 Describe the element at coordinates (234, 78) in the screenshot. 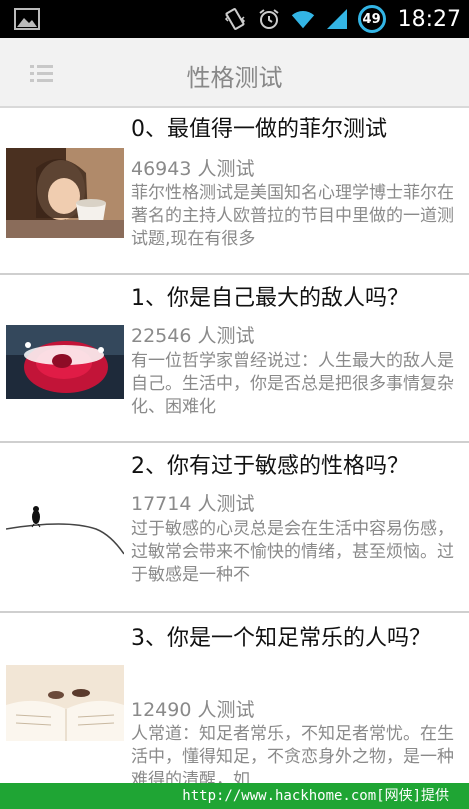

I see `page-title: 性格测试` at that location.